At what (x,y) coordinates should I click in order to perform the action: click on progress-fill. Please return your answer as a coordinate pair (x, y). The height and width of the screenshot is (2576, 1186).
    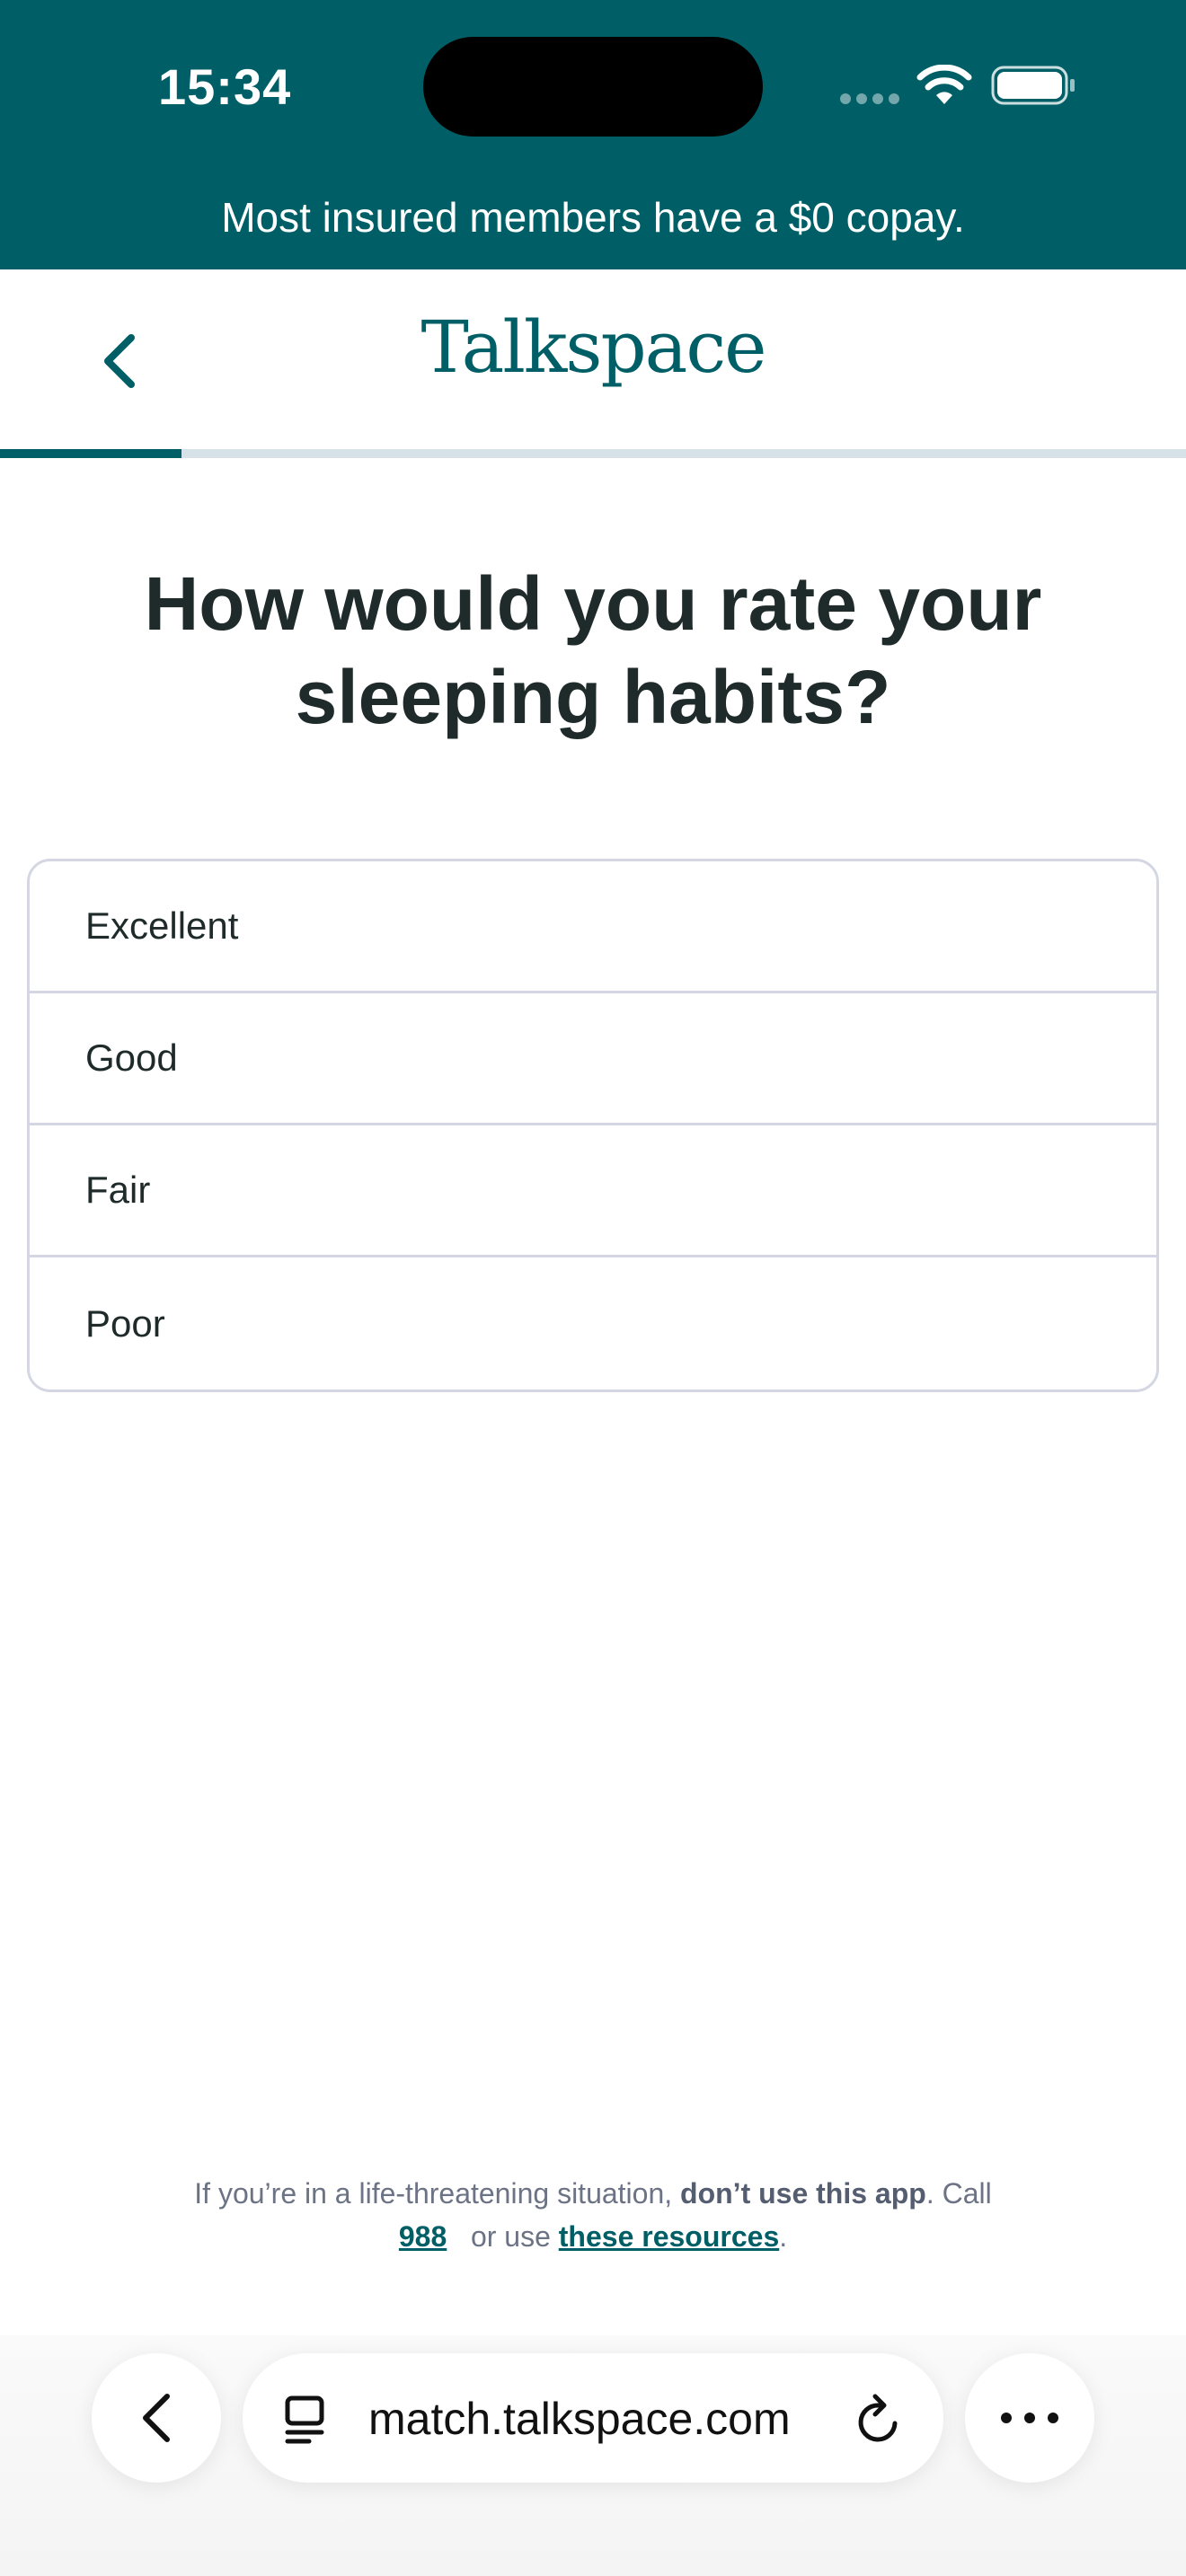
    Looking at the image, I should click on (90, 453).